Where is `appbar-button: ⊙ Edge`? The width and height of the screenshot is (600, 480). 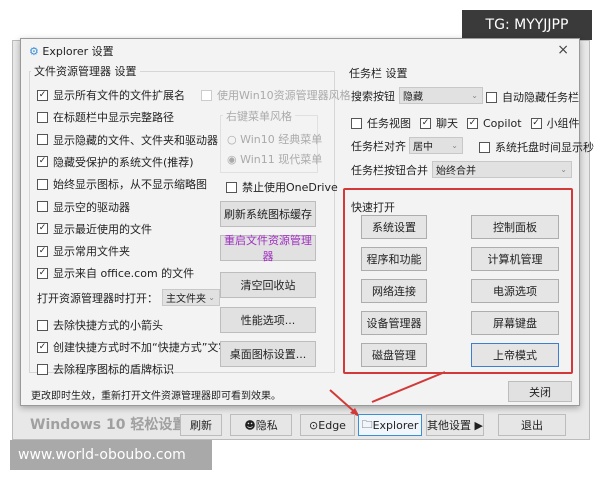
appbar-button: ⊙ Edge is located at coordinates (327, 425).